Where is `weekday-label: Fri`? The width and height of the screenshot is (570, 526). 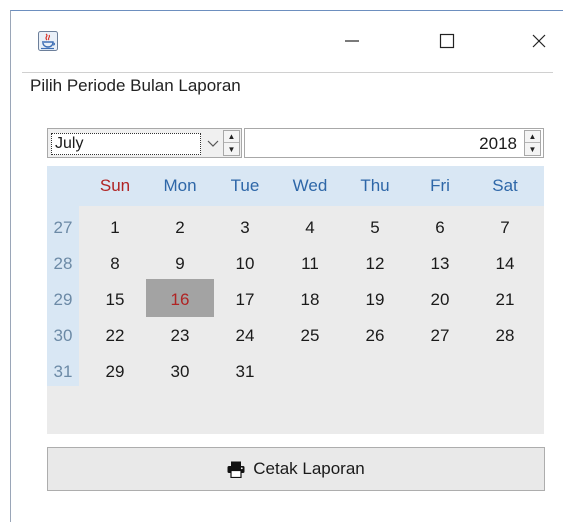 weekday-label: Fri is located at coordinates (440, 185).